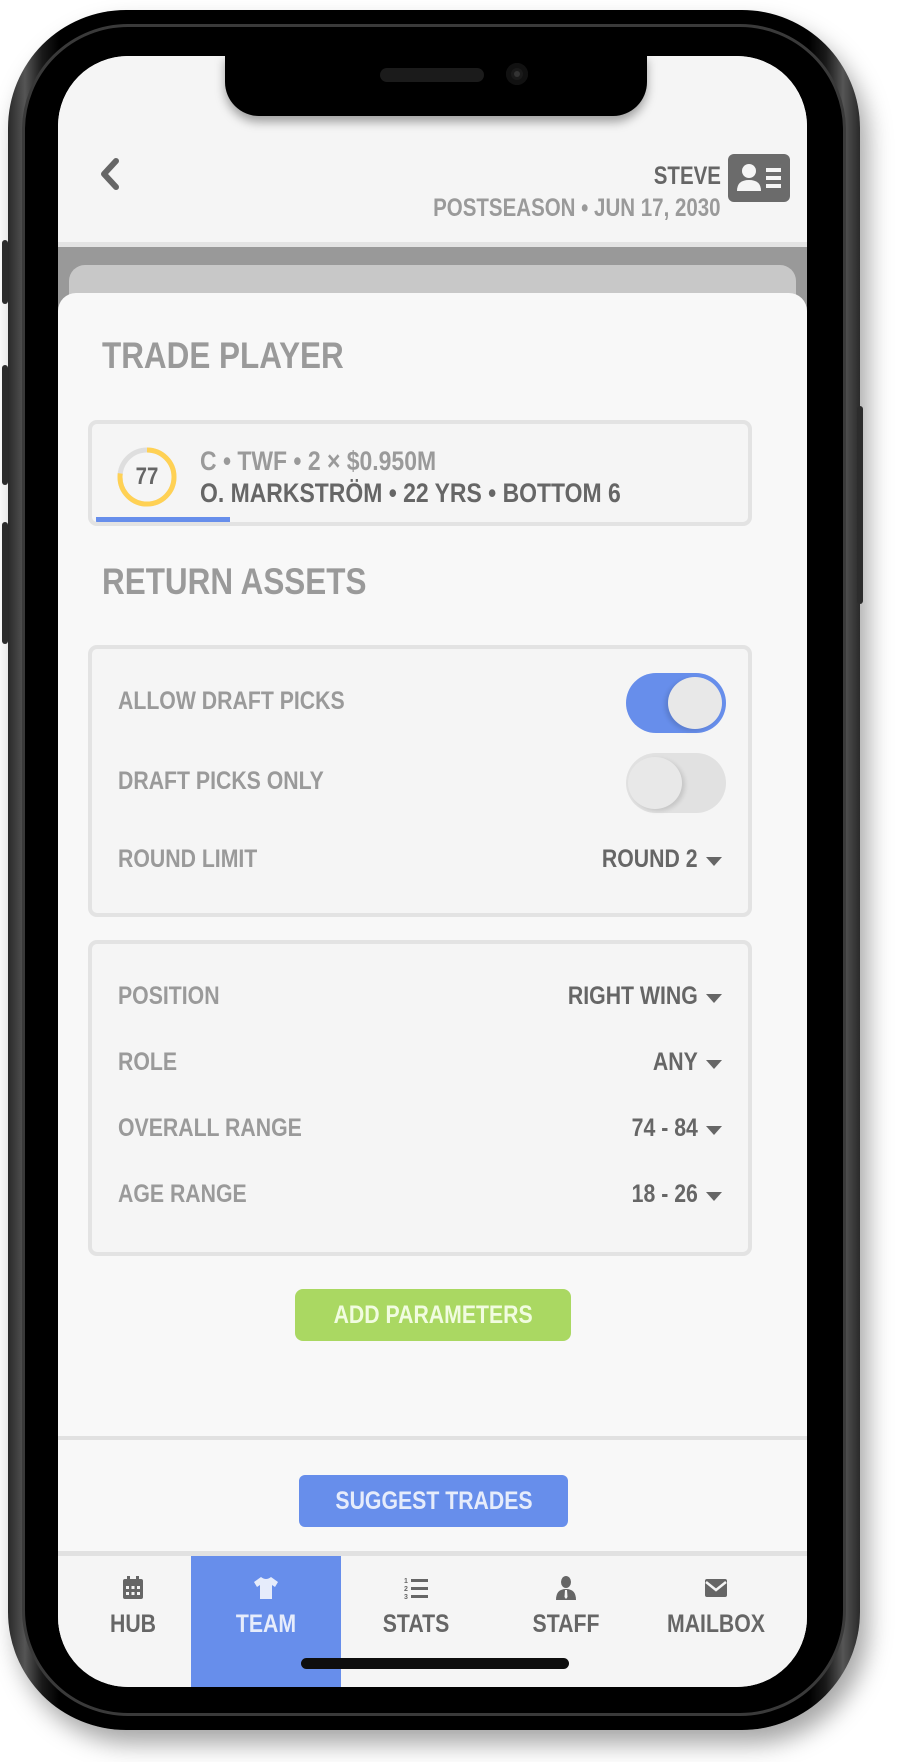  What do you see at coordinates (266, 1624) in the screenshot?
I see `tab-label: TEAM` at bounding box center [266, 1624].